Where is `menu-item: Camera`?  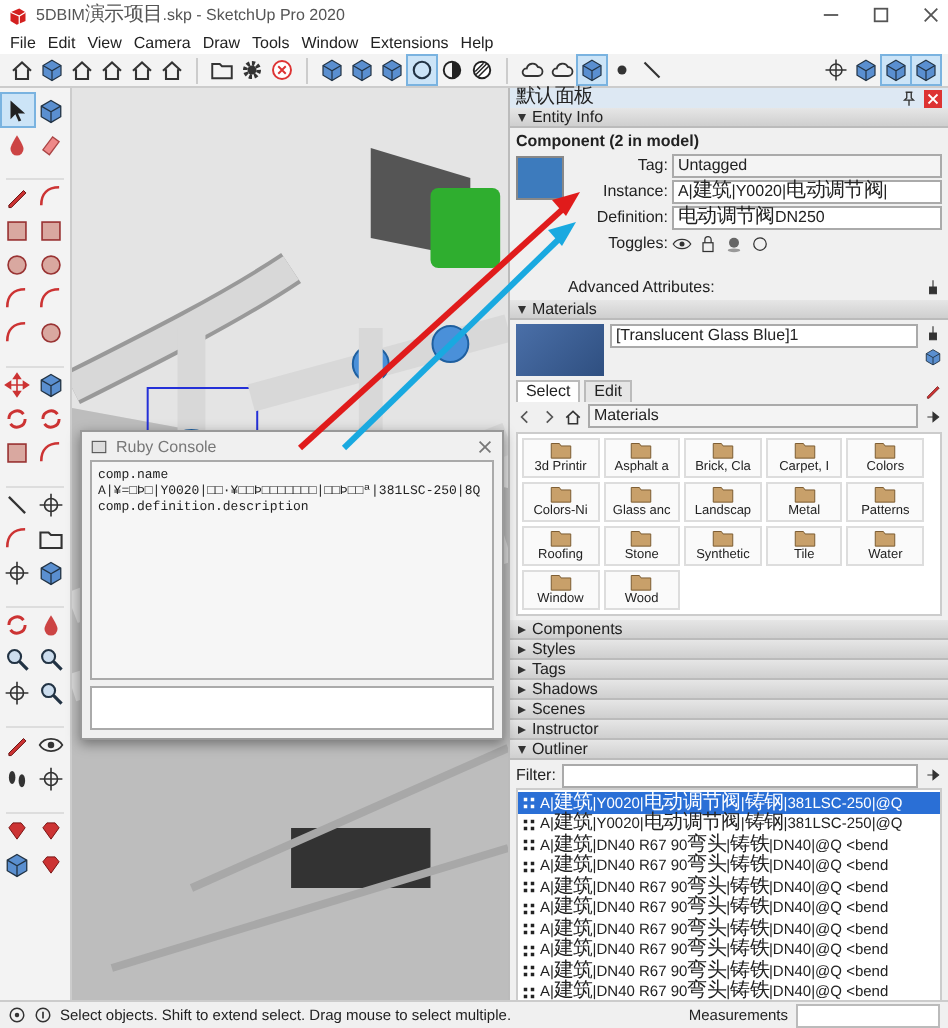
menu-item: Camera is located at coordinates (162, 42).